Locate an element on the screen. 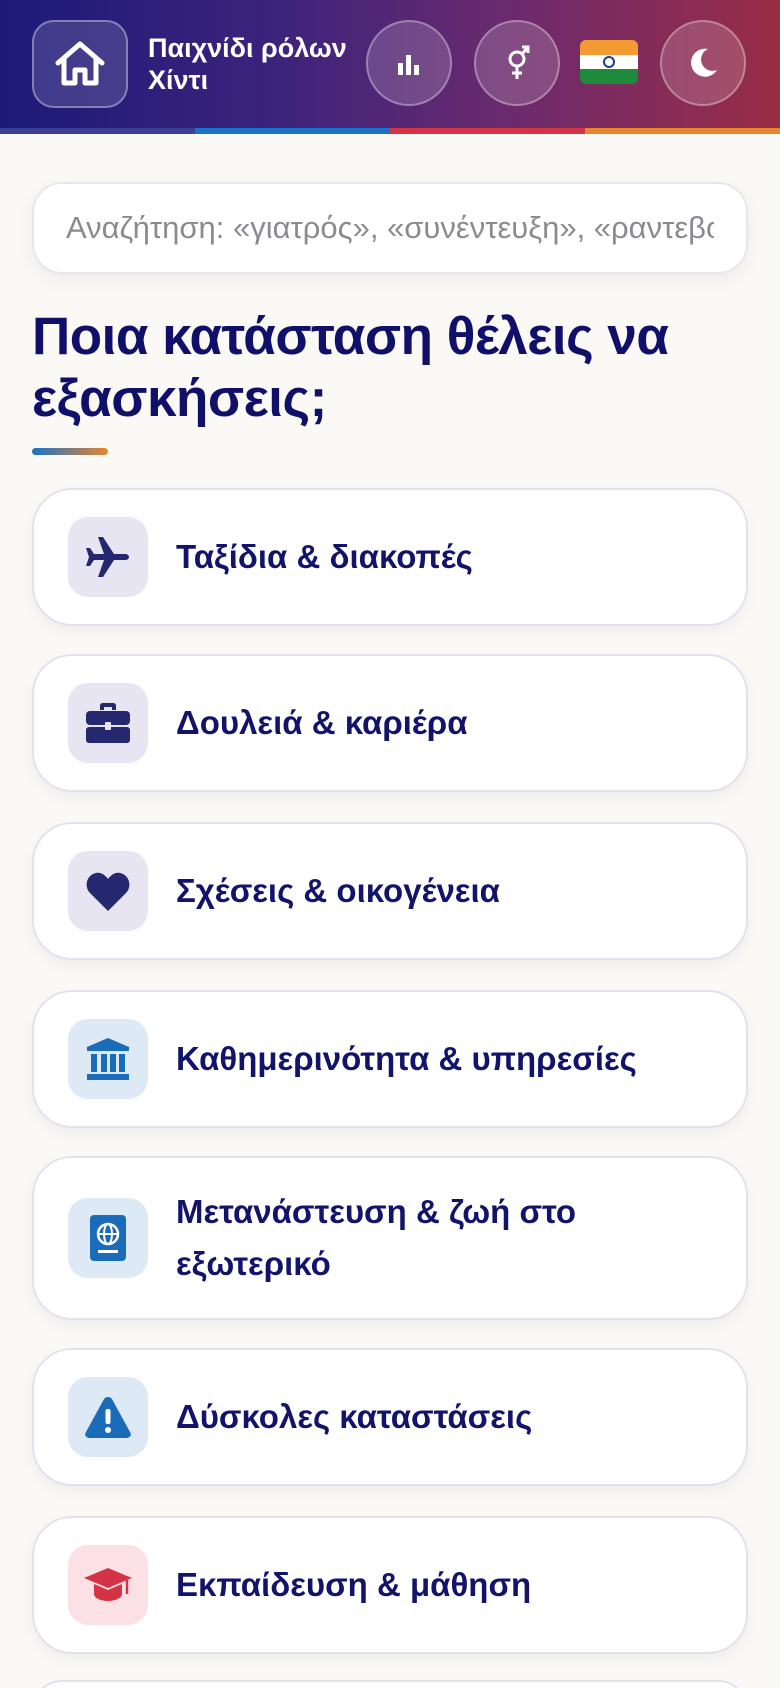 The height and width of the screenshot is (1688, 780). india-flag-icon is located at coordinates (609, 62).